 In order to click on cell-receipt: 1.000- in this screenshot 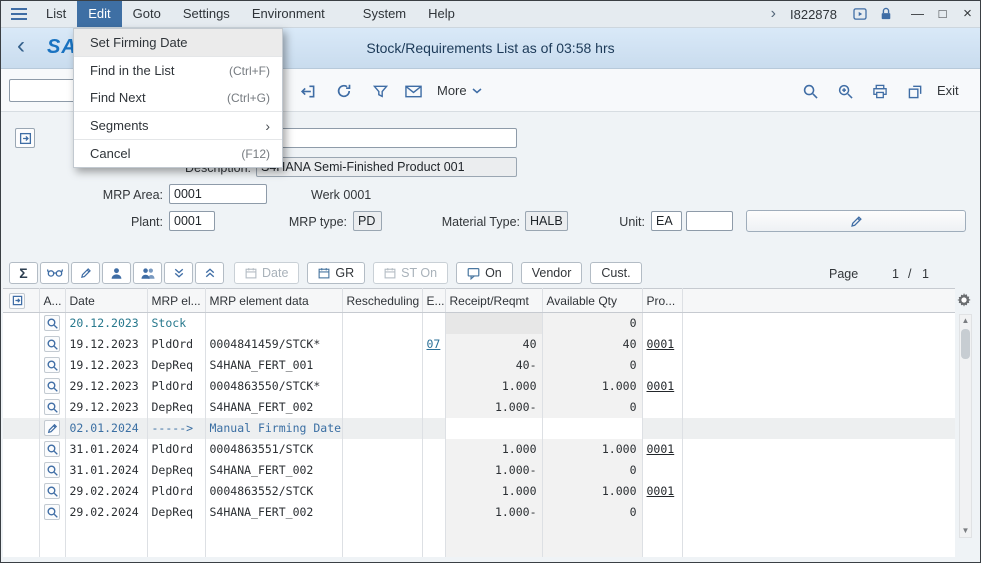, I will do `click(494, 512)`.